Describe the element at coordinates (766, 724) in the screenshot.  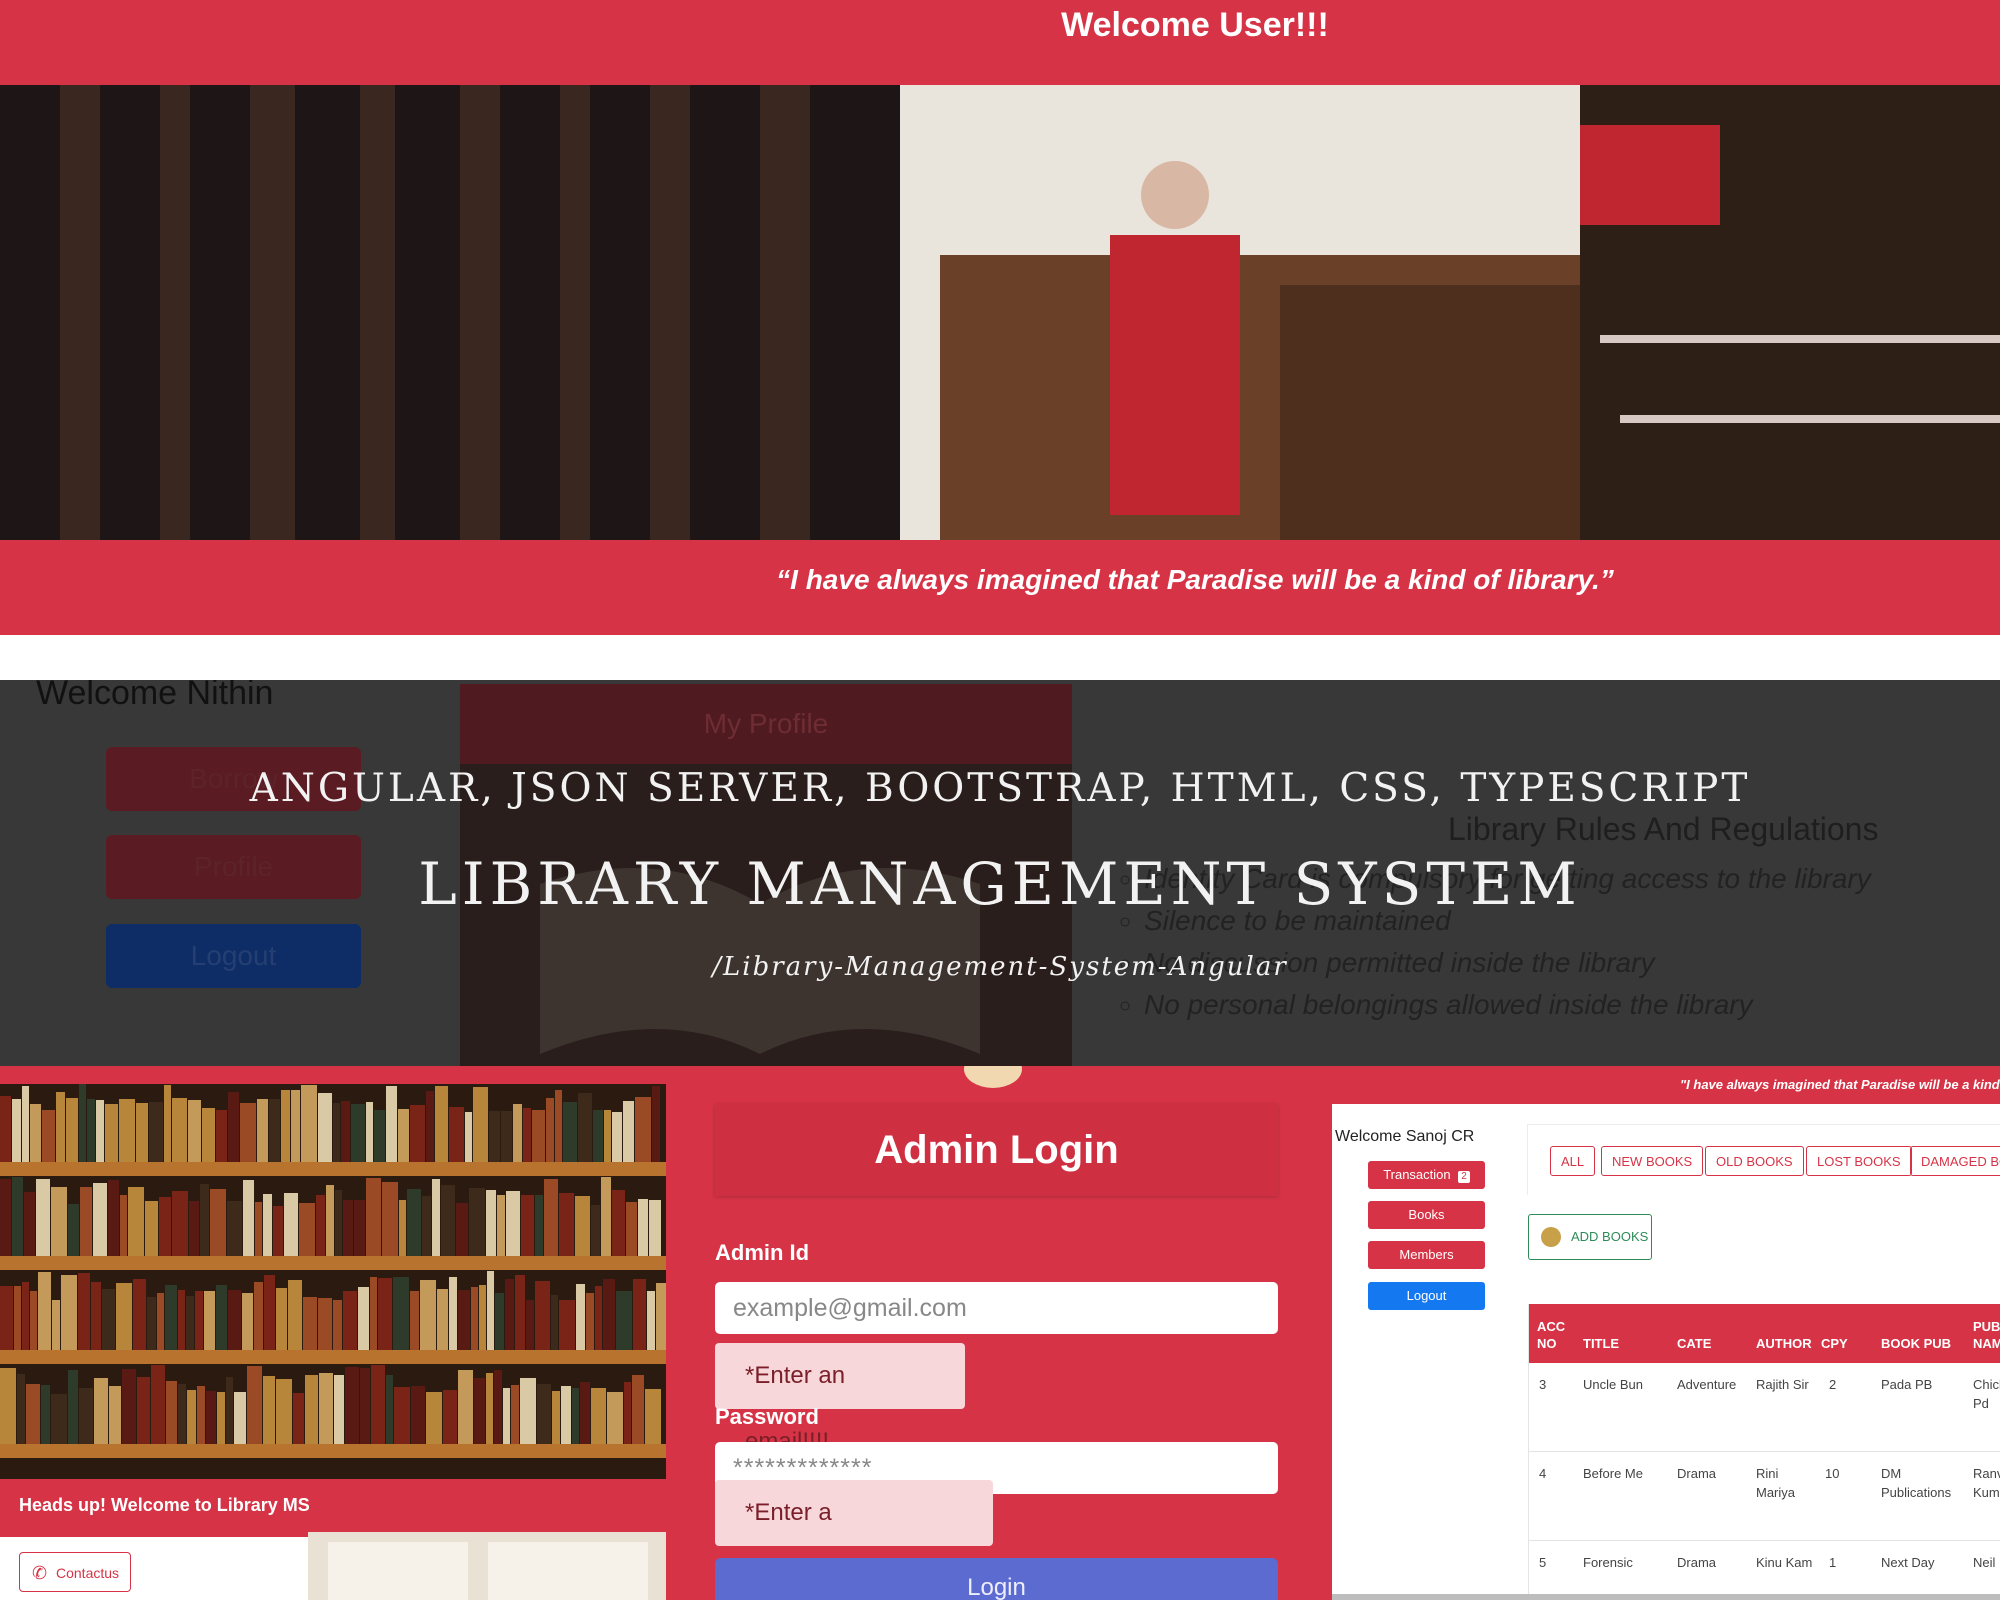
I see `my-profile-header: My Profile` at that location.